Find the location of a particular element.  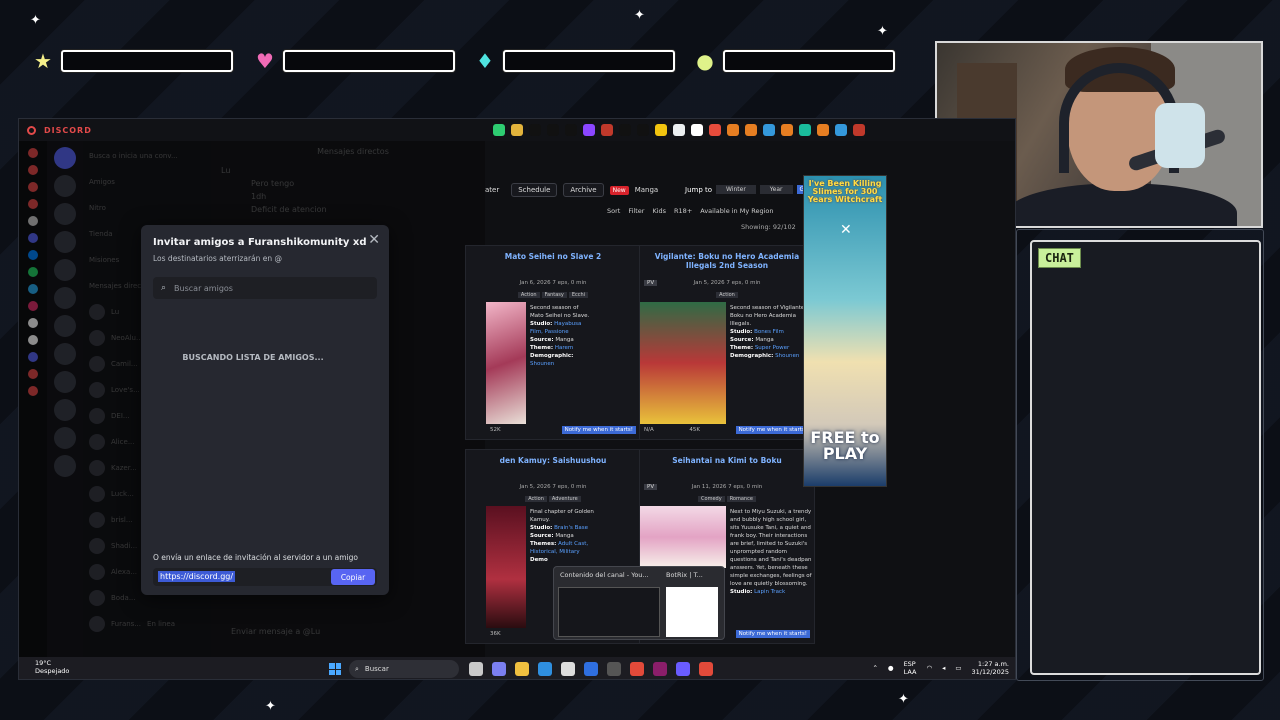

weather-widget: 19°C Despejado is located at coordinates (52, 667).